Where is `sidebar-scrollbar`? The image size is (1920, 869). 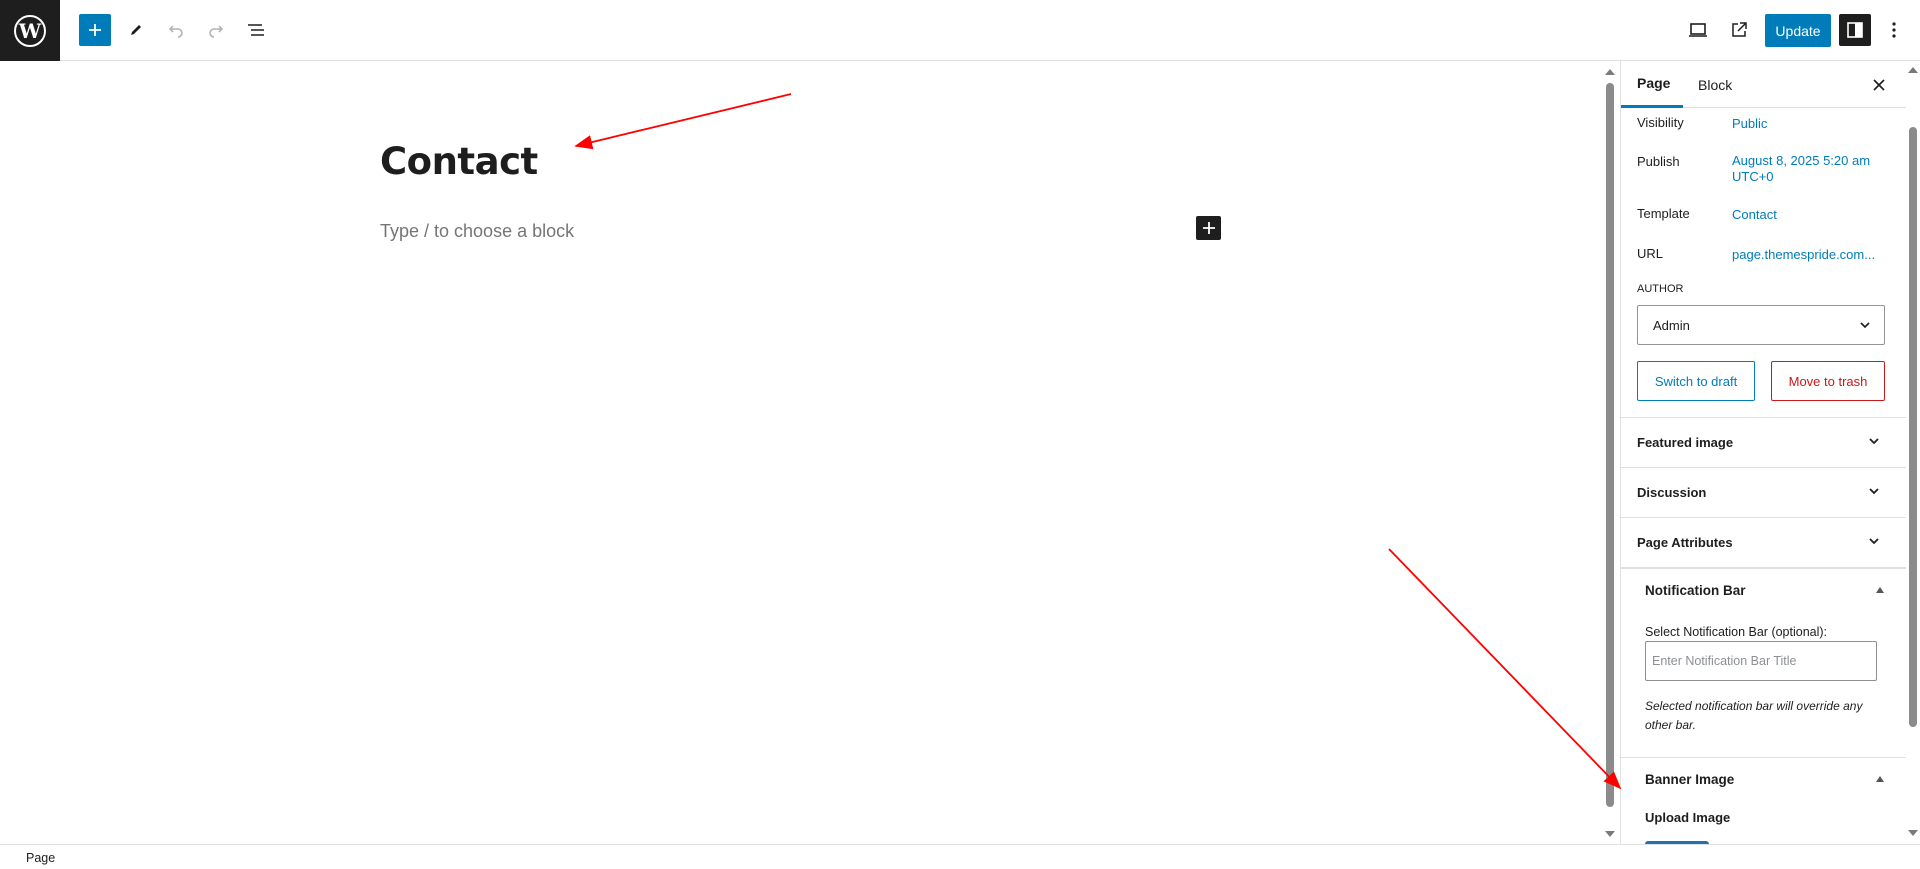 sidebar-scrollbar is located at coordinates (1912, 452).